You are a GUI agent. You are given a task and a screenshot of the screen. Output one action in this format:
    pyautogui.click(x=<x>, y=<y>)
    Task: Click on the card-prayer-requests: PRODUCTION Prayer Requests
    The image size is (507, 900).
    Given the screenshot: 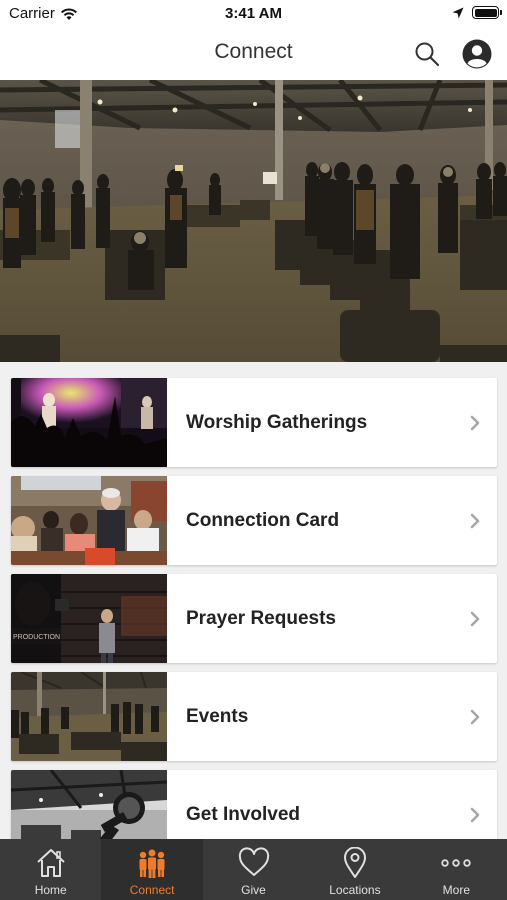 What is the action you would take?
    pyautogui.click(x=254, y=618)
    